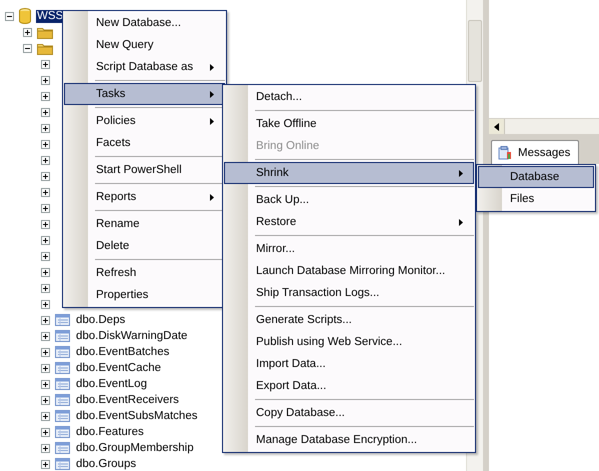 This screenshot has width=599, height=471. Describe the element at coordinates (144, 170) in the screenshot. I see `menu-item: Start PowerShell` at that location.